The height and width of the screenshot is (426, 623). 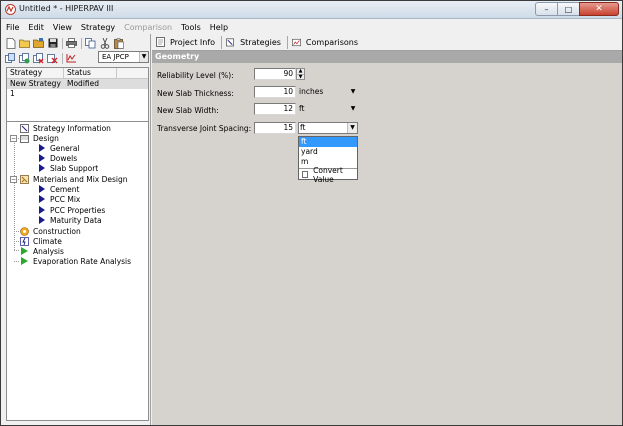 What do you see at coordinates (83, 83) in the screenshot?
I see `strategy-status-cell: Modified` at bounding box center [83, 83].